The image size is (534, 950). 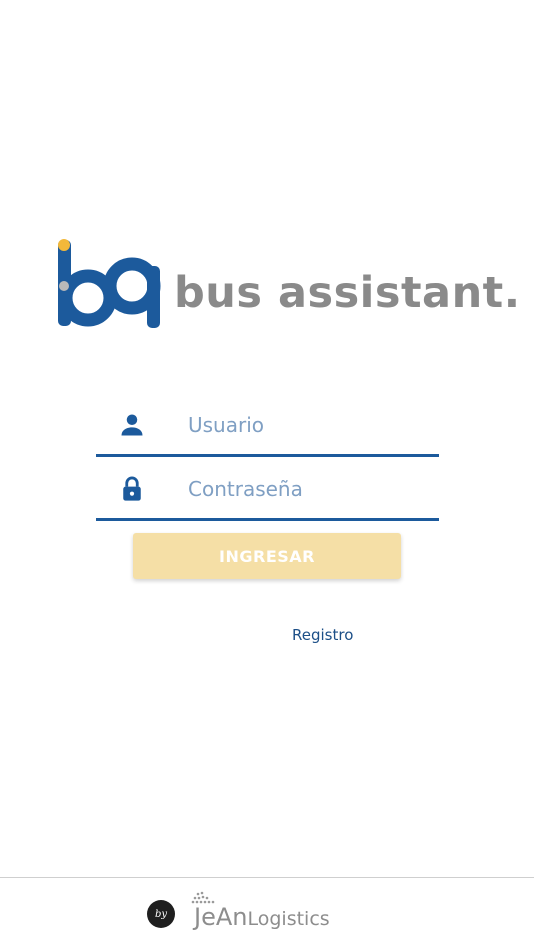 I want to click on user-icon, so click(x=132, y=425).